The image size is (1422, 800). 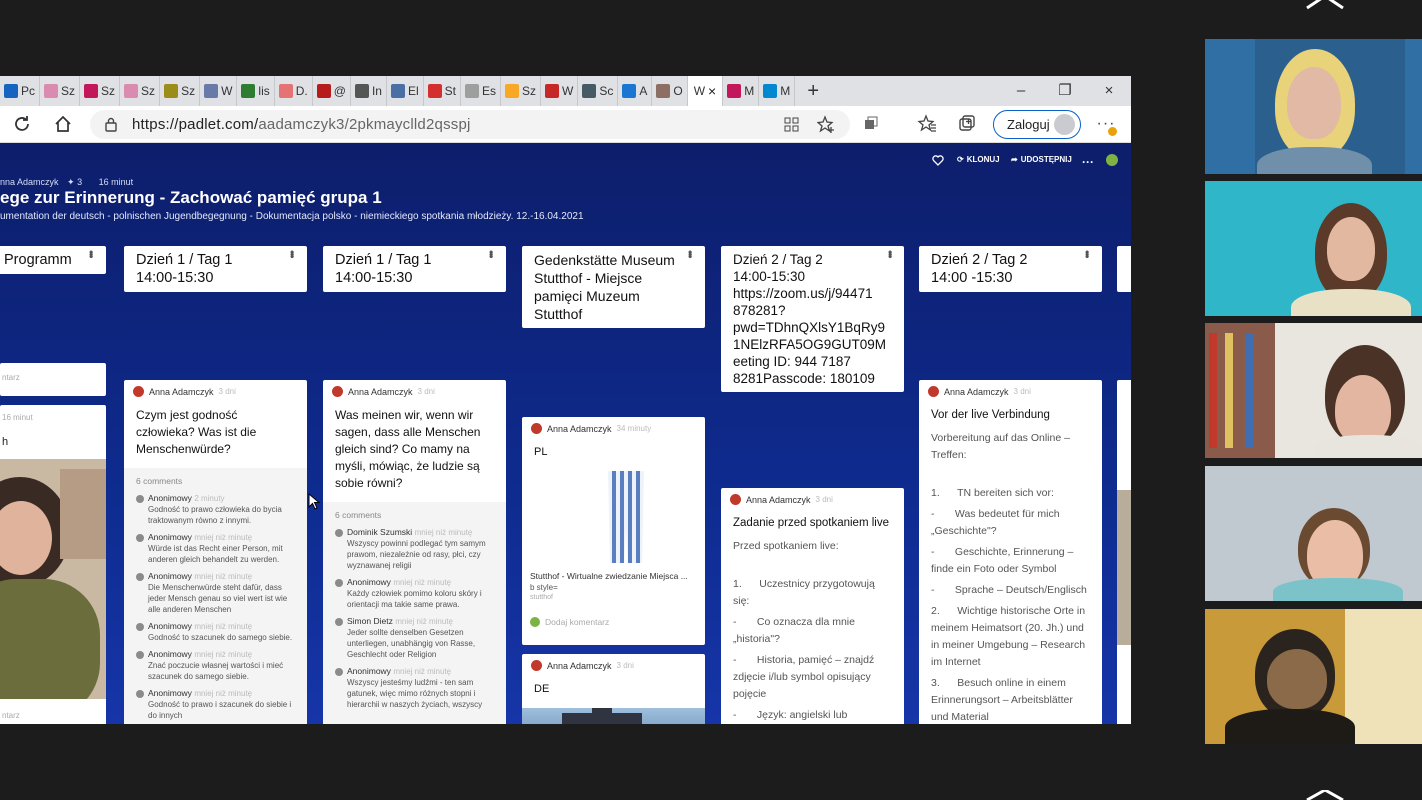 What do you see at coordinates (613, 689) in the screenshot?
I see `post-card-stutthof-de: Anna Adamczyk 3 dni DE` at bounding box center [613, 689].